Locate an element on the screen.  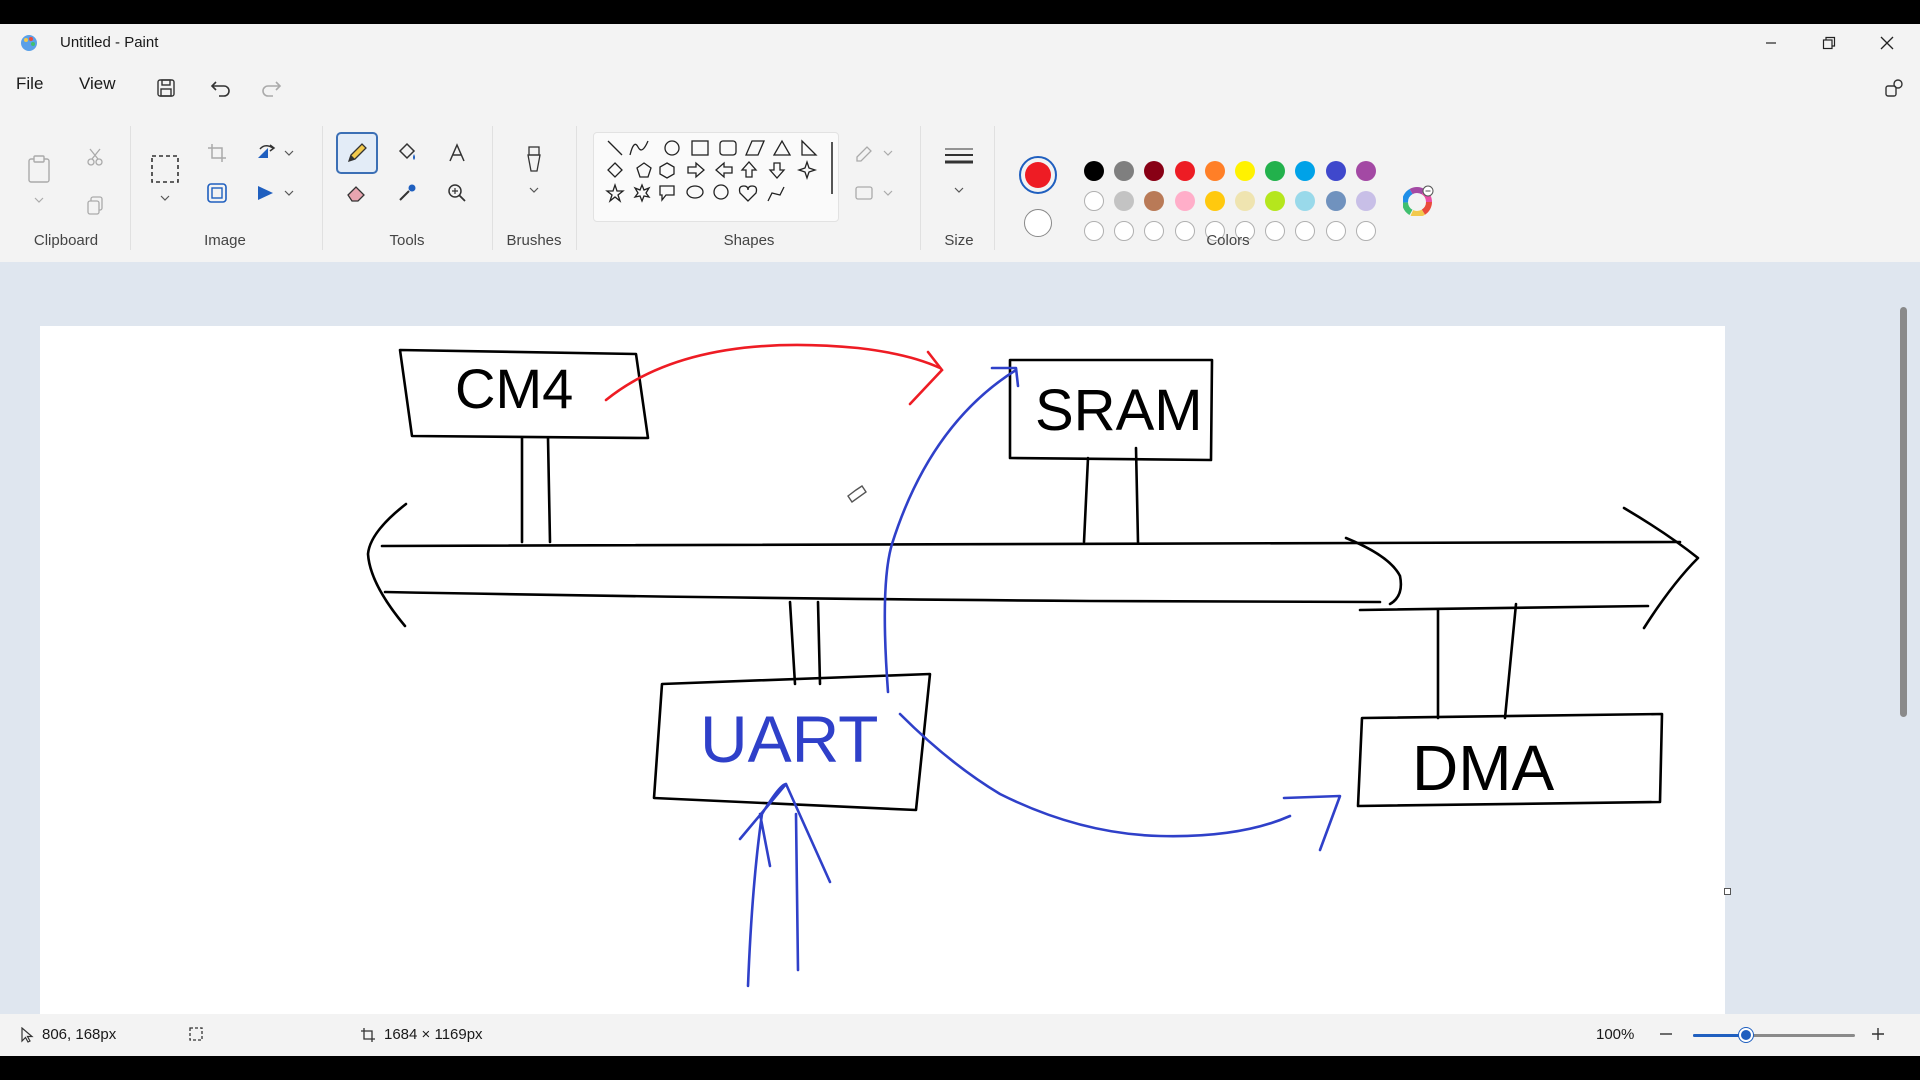
line-size-icon is located at coordinates (959, 156).